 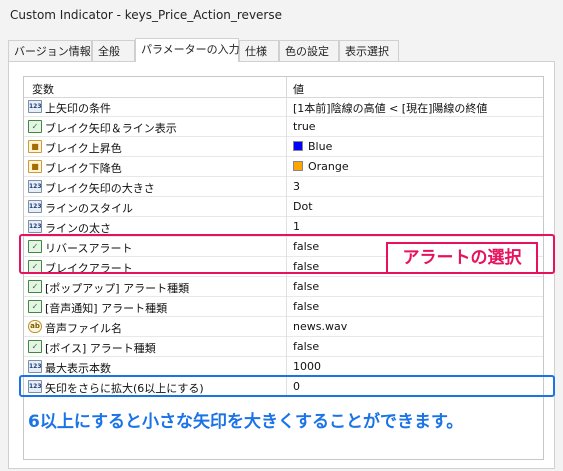 What do you see at coordinates (117, 288) in the screenshot?
I see `parameter-name: [ポップアップ] アラート種類` at bounding box center [117, 288].